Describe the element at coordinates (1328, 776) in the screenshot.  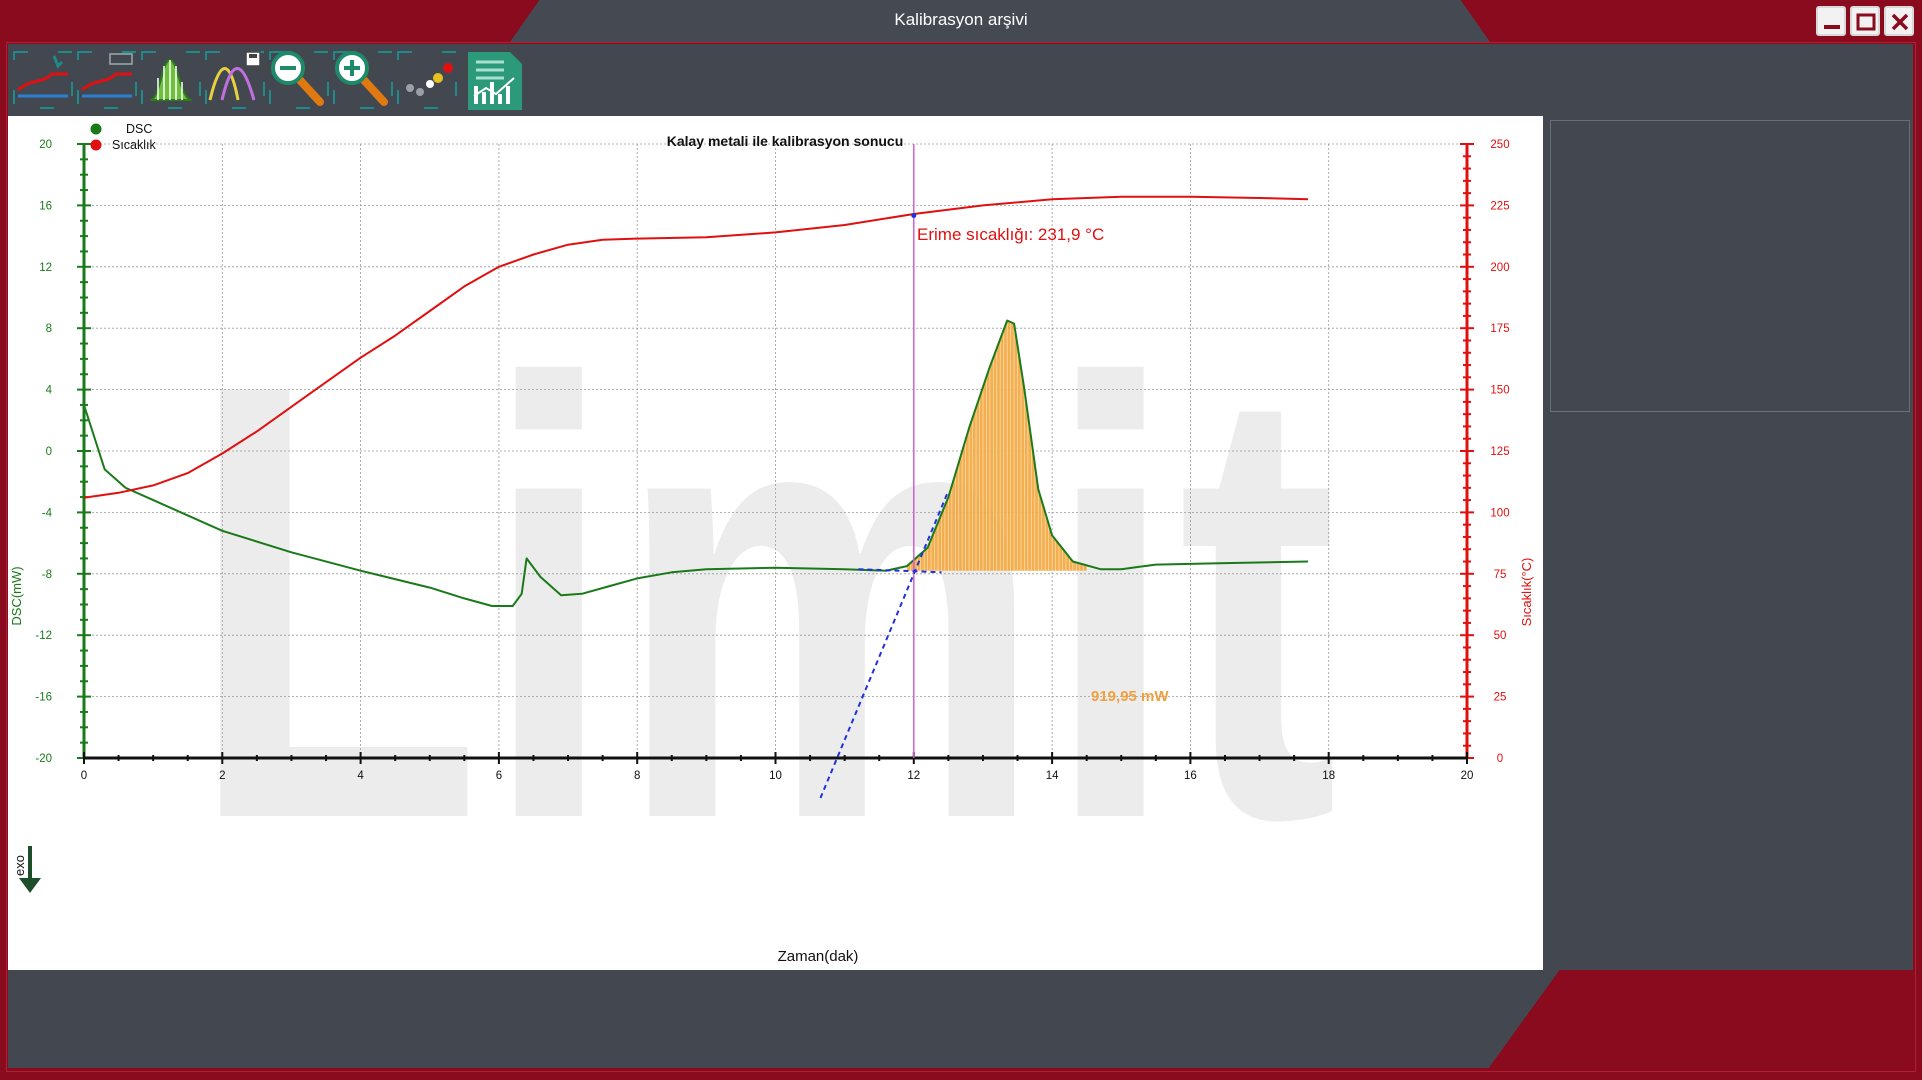
I see `x-axis-tick-label: 18` at that location.